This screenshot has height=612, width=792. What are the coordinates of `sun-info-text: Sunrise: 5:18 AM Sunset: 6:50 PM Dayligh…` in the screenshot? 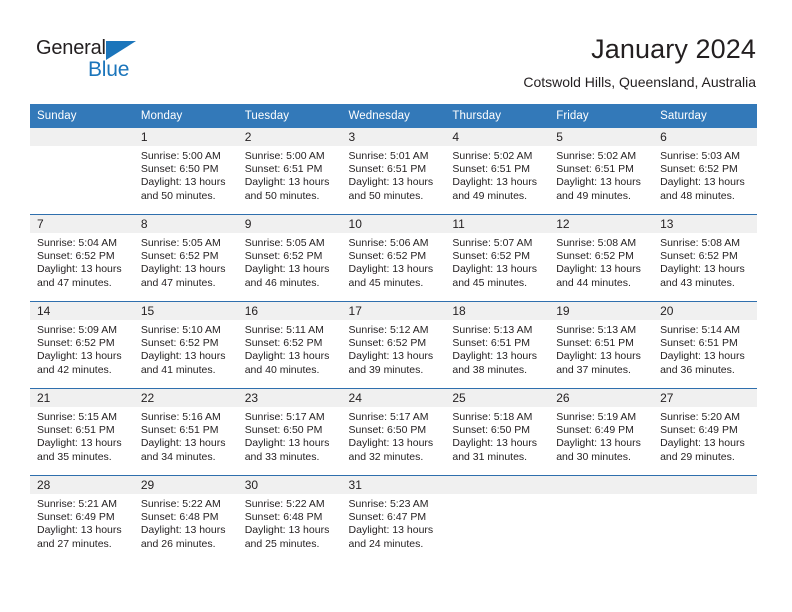 It's located at (495, 437).